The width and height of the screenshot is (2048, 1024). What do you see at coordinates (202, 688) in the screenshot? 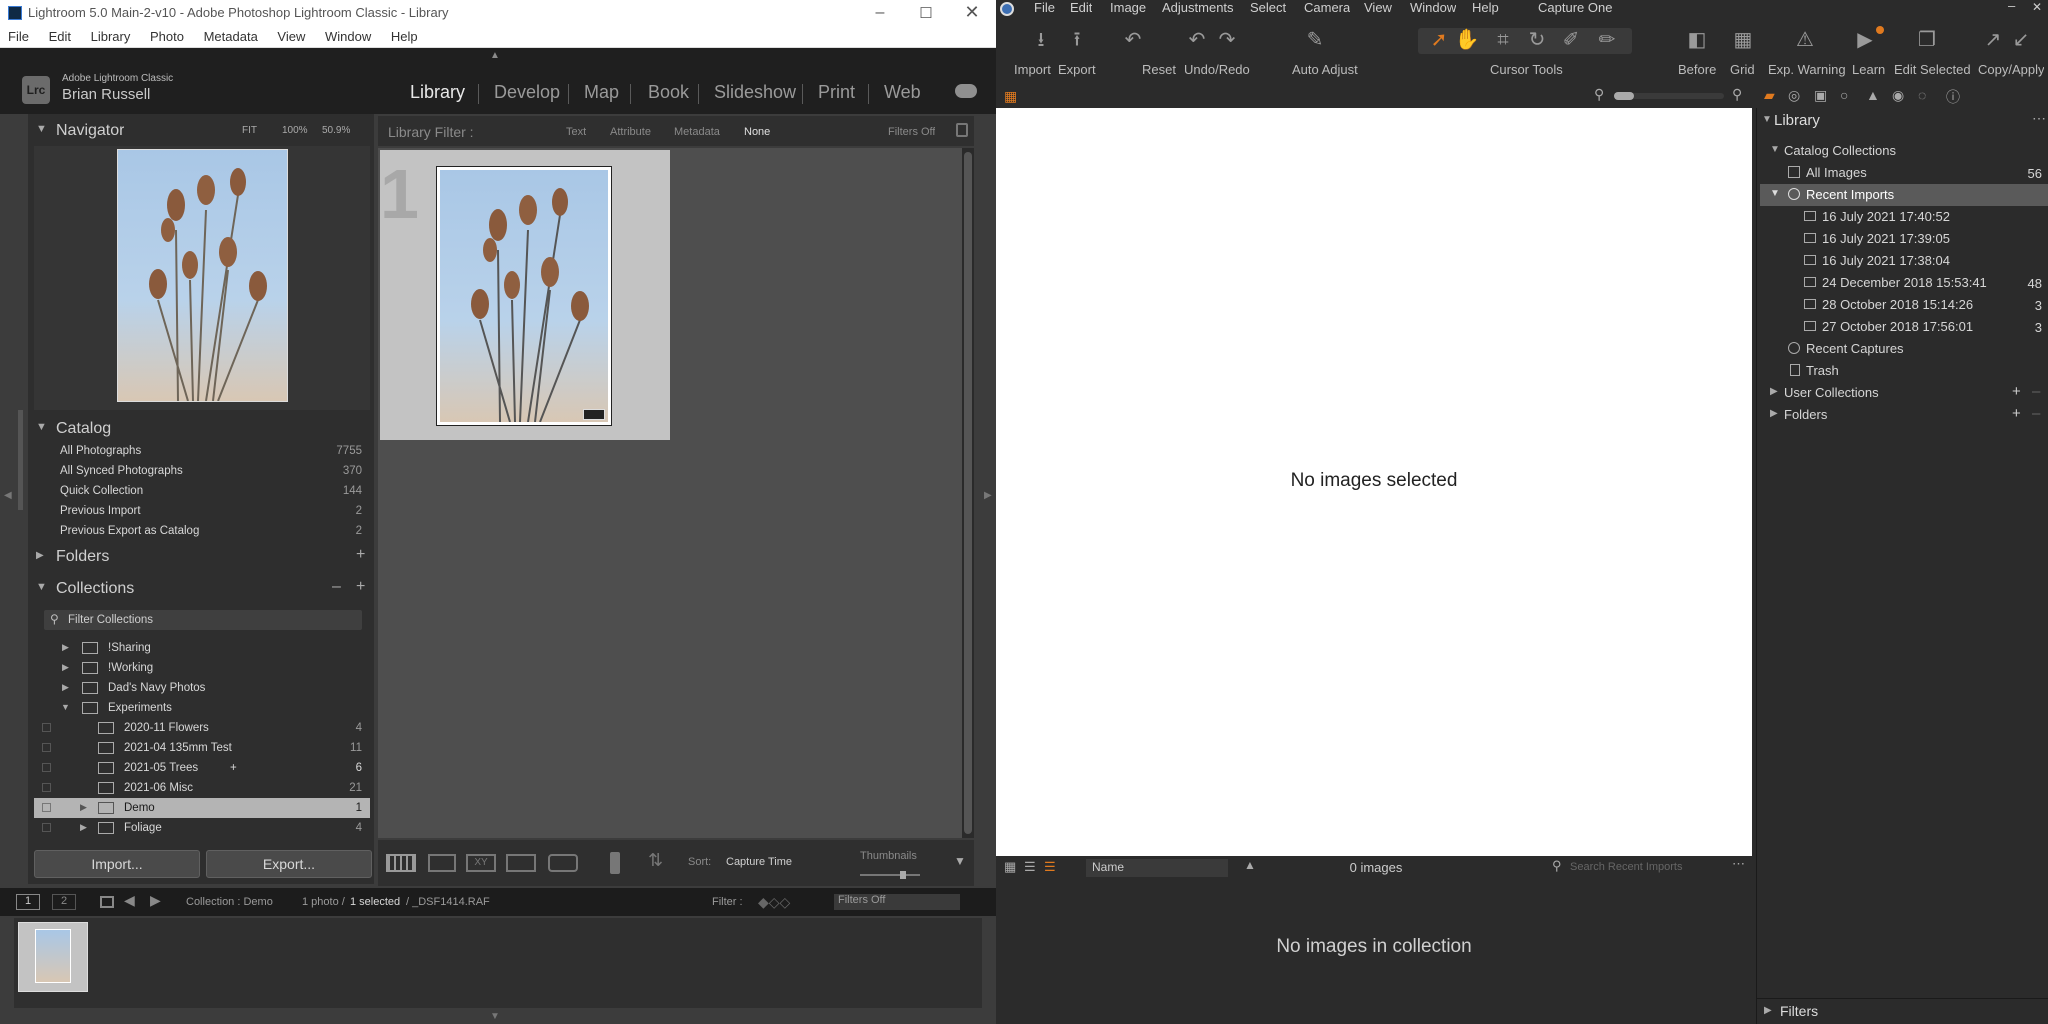
I see `collection-set: ▶ Dad's Navy Photos` at bounding box center [202, 688].